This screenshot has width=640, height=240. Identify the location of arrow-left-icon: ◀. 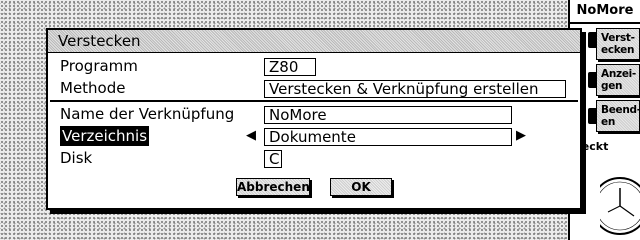
(251, 135).